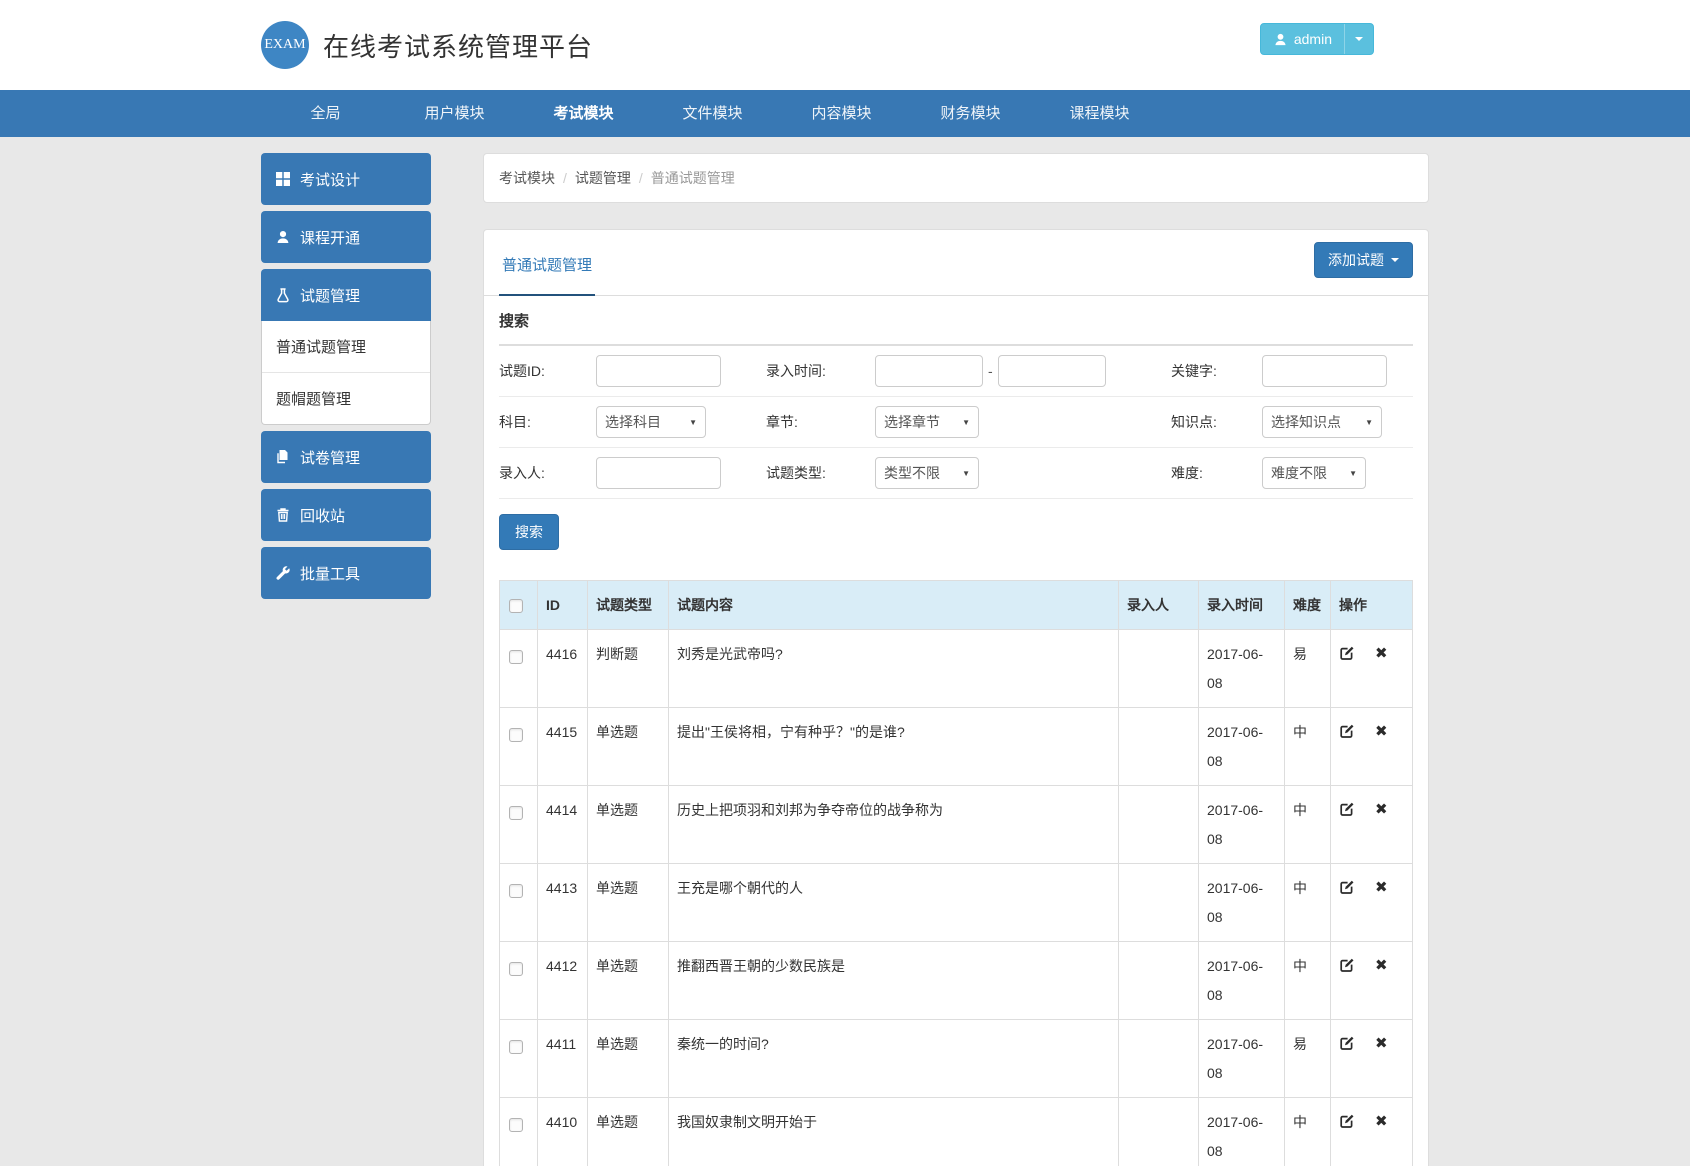 The height and width of the screenshot is (1166, 1690). I want to click on col-header-time: 录入时间, so click(1241, 605).